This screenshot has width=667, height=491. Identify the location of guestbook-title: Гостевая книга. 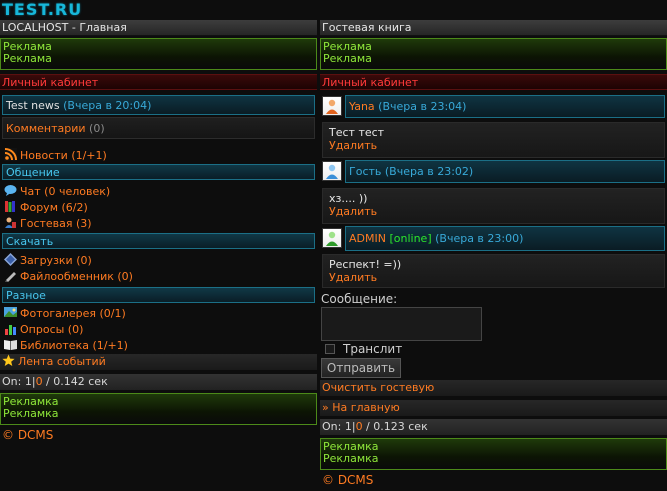
(493, 28).